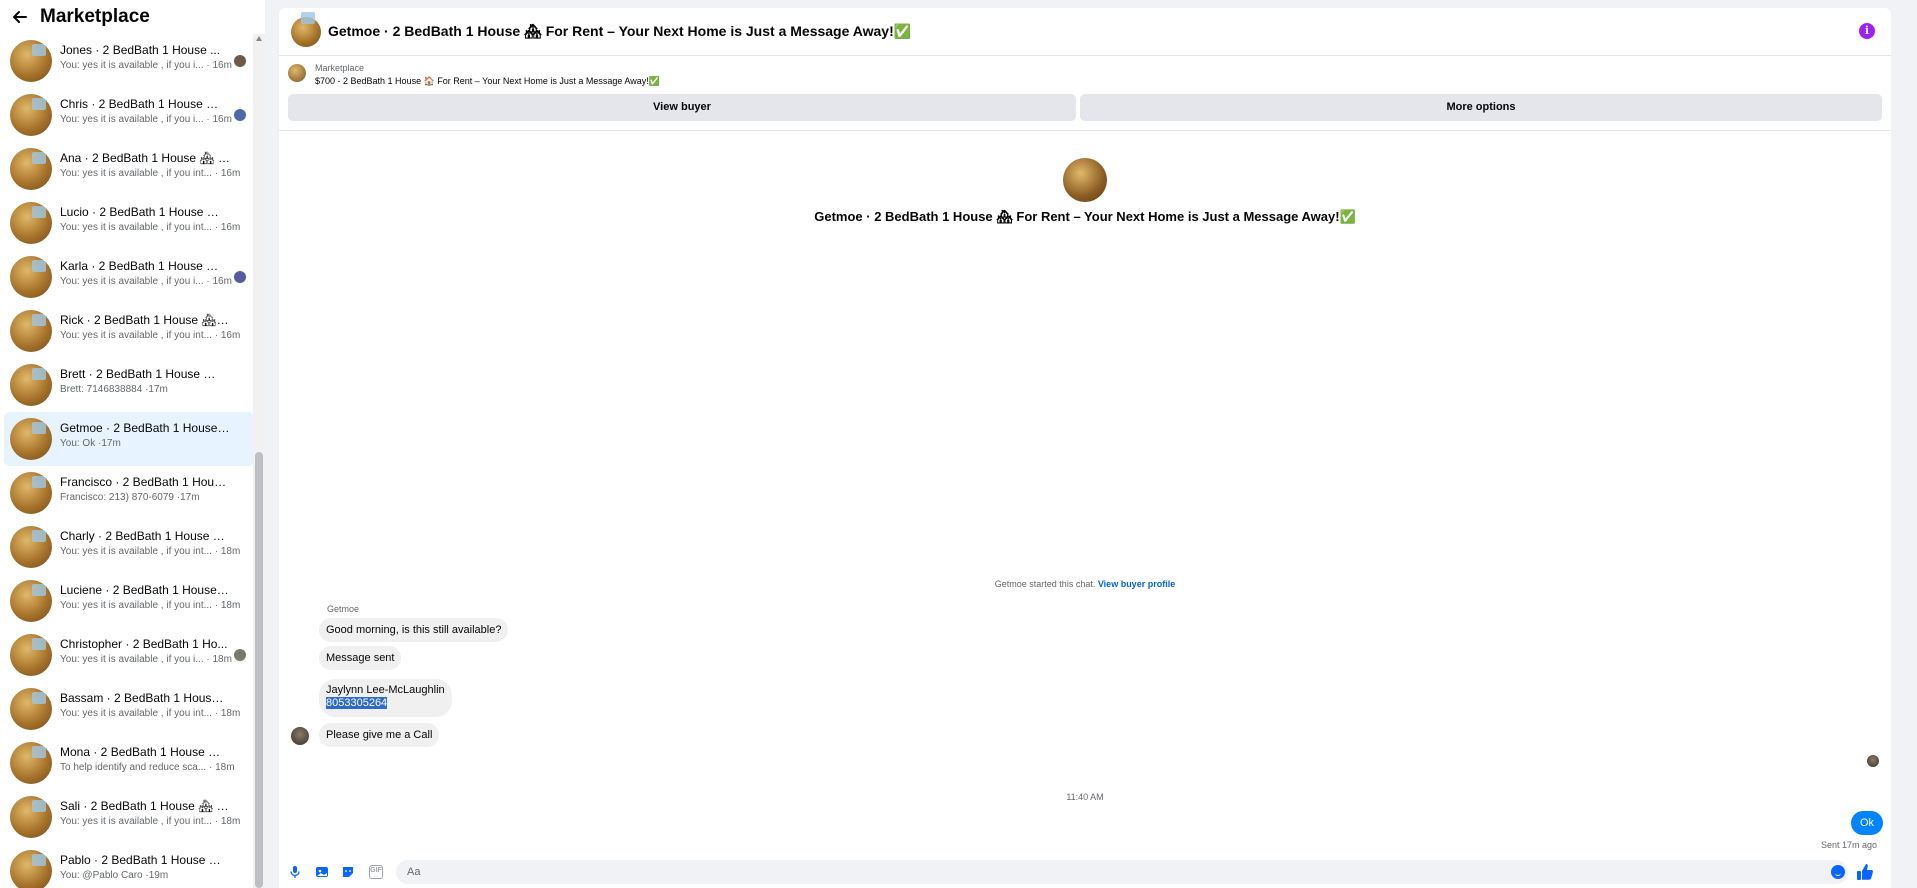  Describe the element at coordinates (357, 703) in the screenshot. I see `phone-number-selected: 8053305264` at that location.